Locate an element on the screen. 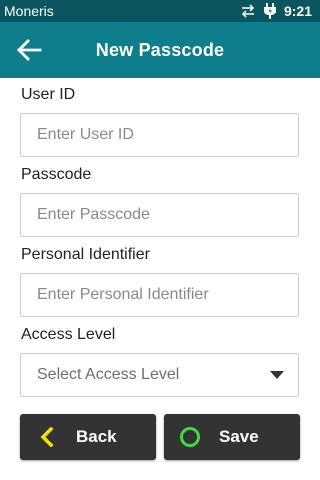  user-id-label: User ID is located at coordinates (48, 94).